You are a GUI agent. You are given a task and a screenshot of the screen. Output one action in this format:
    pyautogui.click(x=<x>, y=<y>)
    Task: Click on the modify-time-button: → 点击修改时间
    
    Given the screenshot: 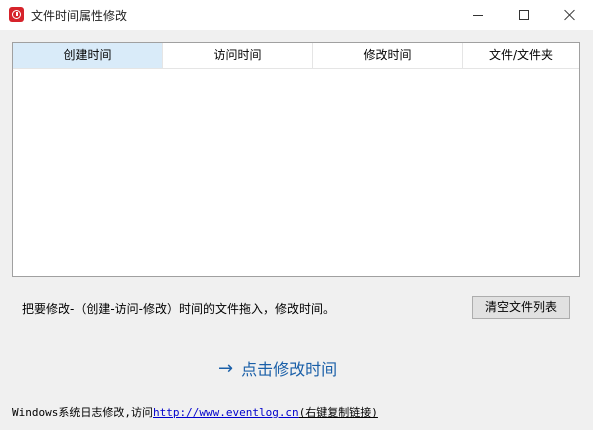 What is the action you would take?
    pyautogui.click(x=277, y=368)
    